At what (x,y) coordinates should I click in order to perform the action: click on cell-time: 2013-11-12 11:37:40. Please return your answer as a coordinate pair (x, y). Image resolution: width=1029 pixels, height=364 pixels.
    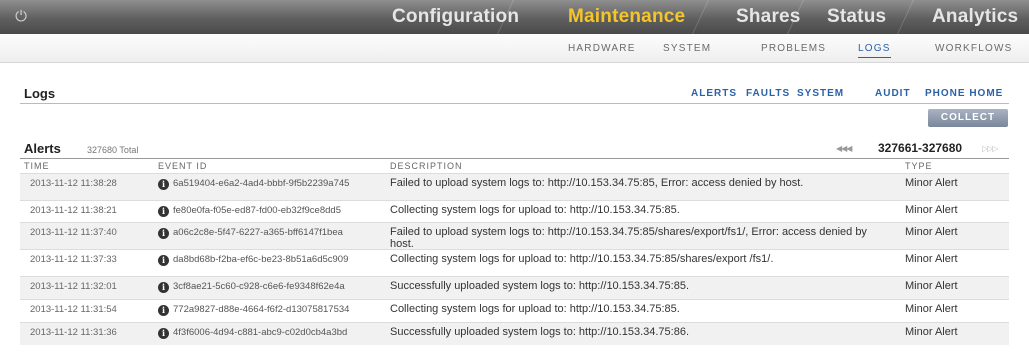
    Looking at the image, I should click on (73, 232).